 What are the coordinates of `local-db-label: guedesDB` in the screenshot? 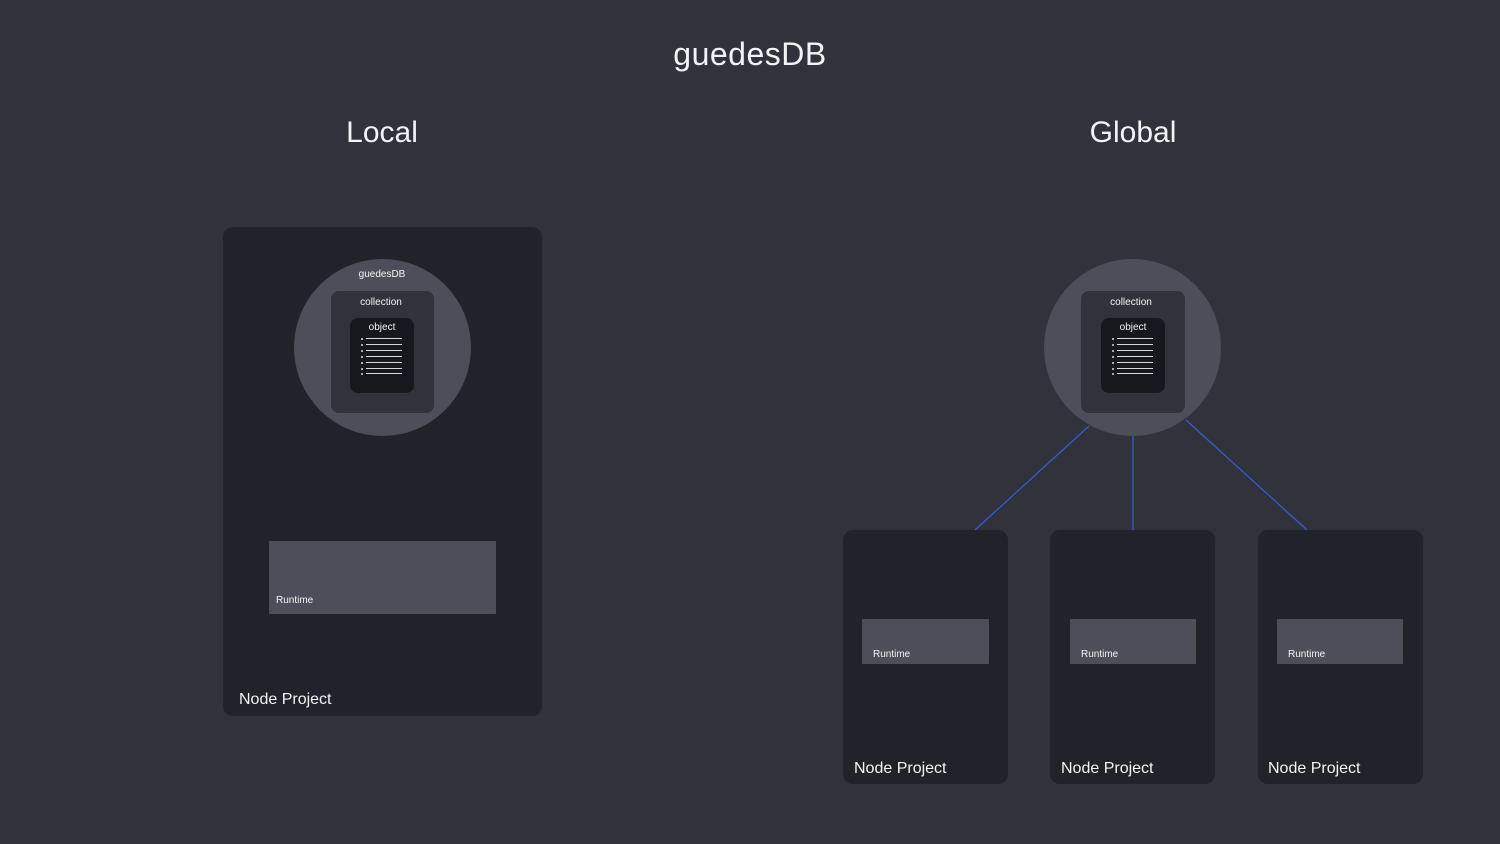 It's located at (382, 274).